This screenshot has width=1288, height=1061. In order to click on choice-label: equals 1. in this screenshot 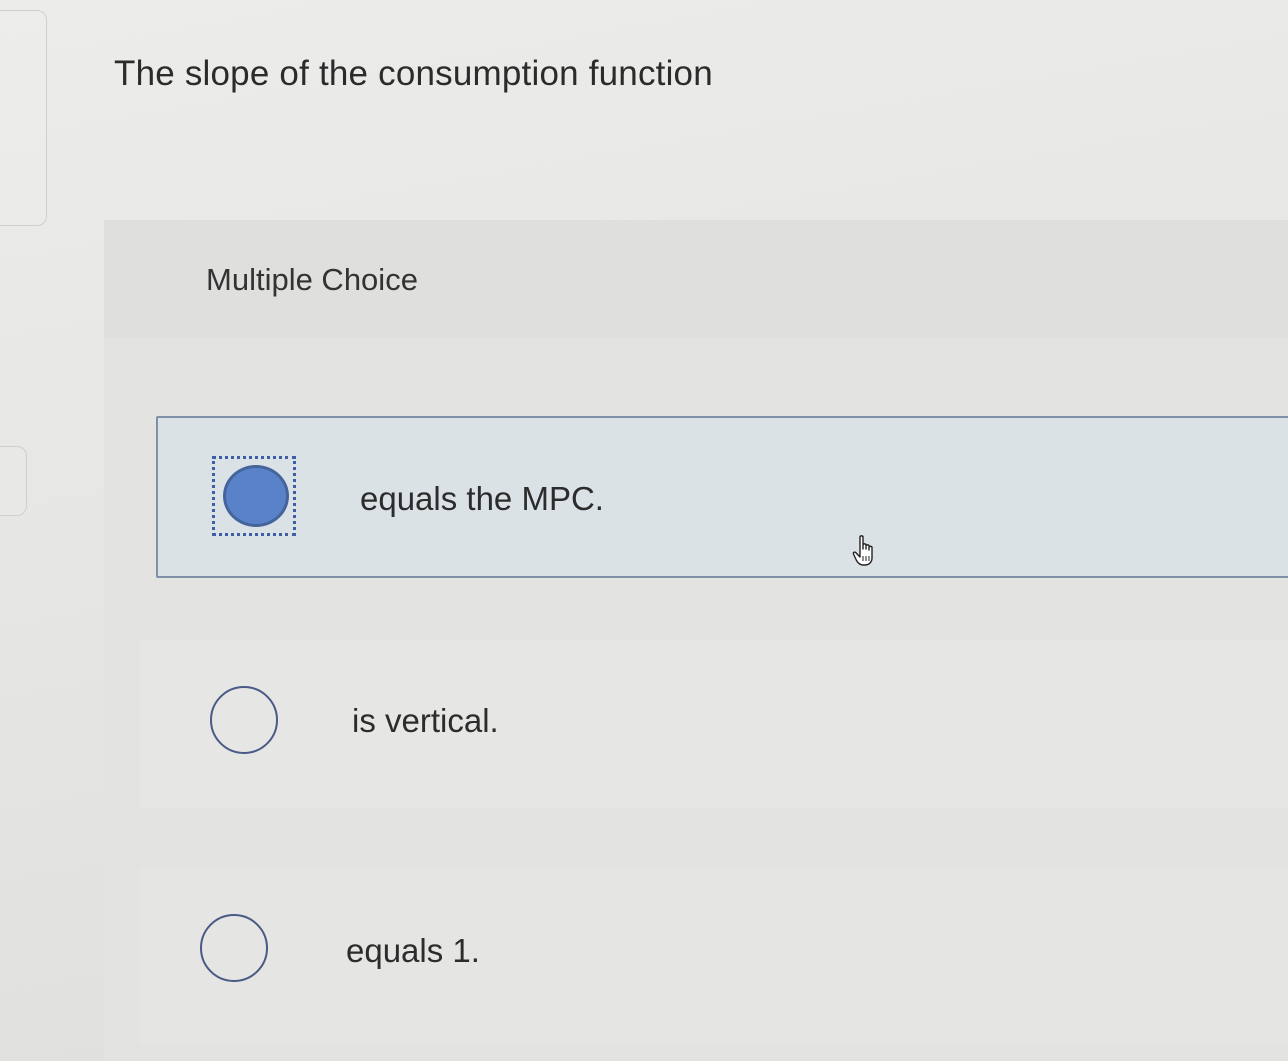, I will do `click(413, 950)`.